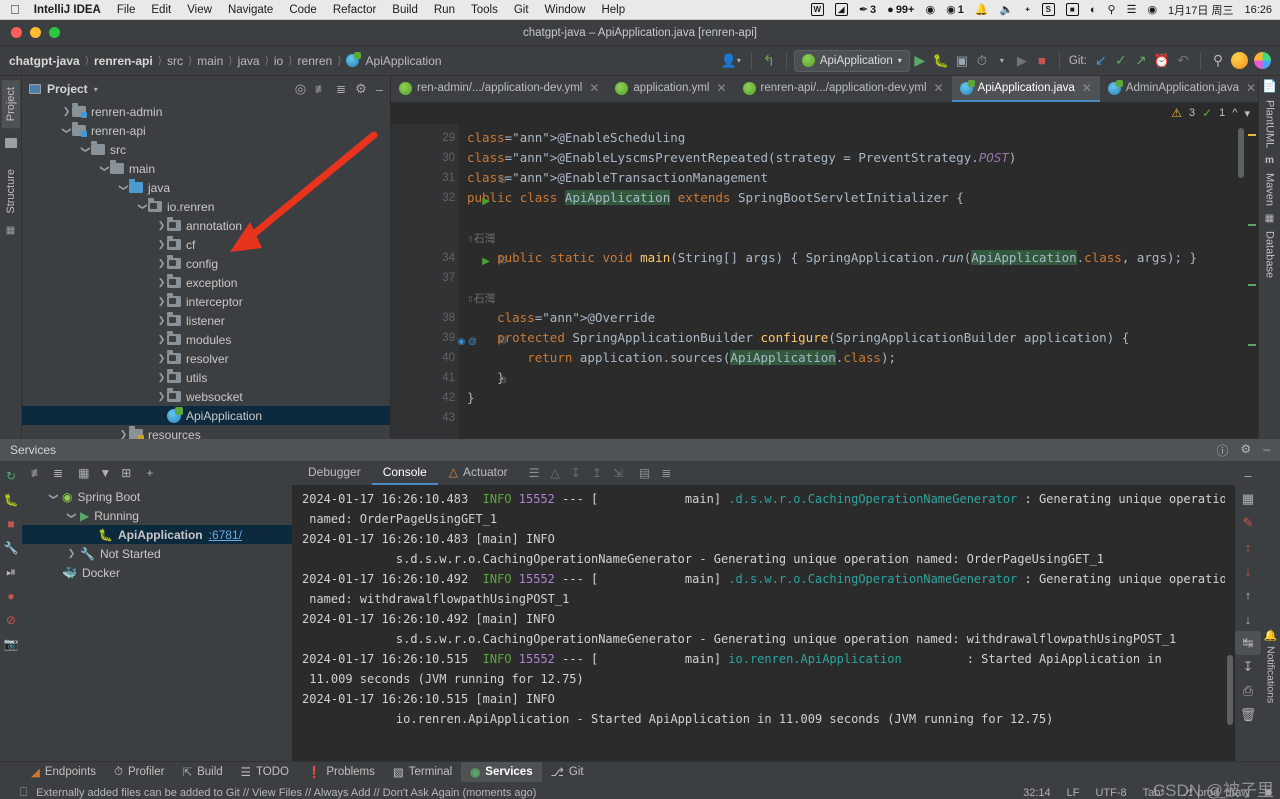 This screenshot has width=1280, height=799. Describe the element at coordinates (1270, 124) in the screenshot. I see `sidebar-item-plantuml: PlantUML` at that location.